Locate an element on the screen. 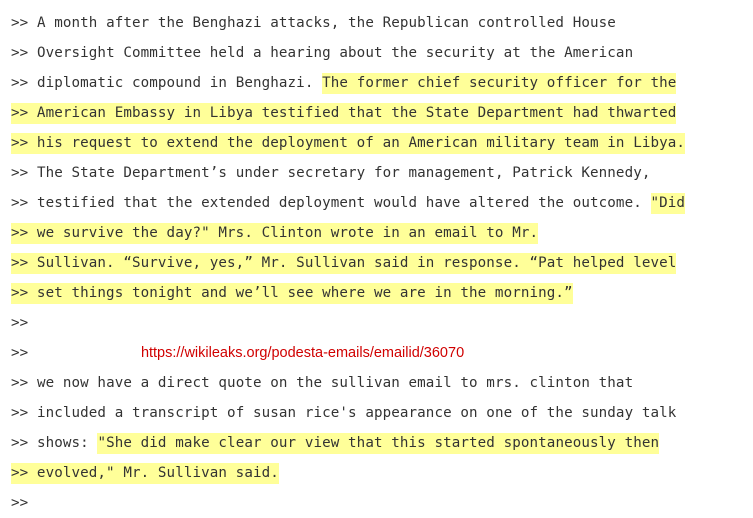  quote-text: diplomatic compound in Benghazi. is located at coordinates (179, 83).